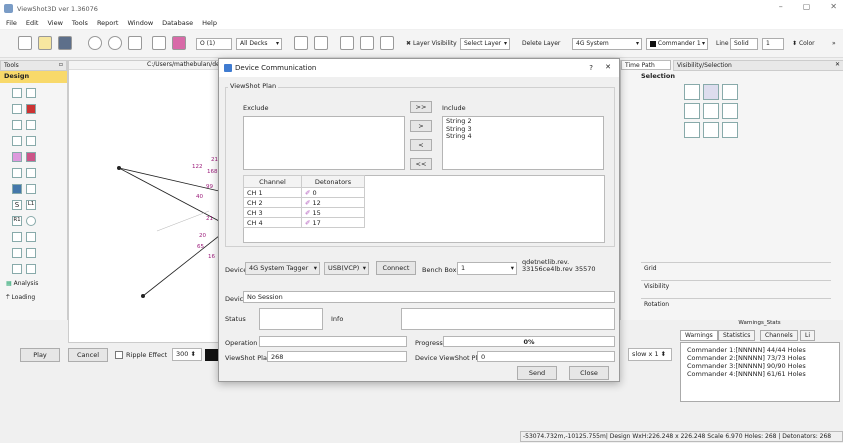 The image size is (843, 443). What do you see at coordinates (108, 23) in the screenshot?
I see `menu-report: Report` at bounding box center [108, 23].